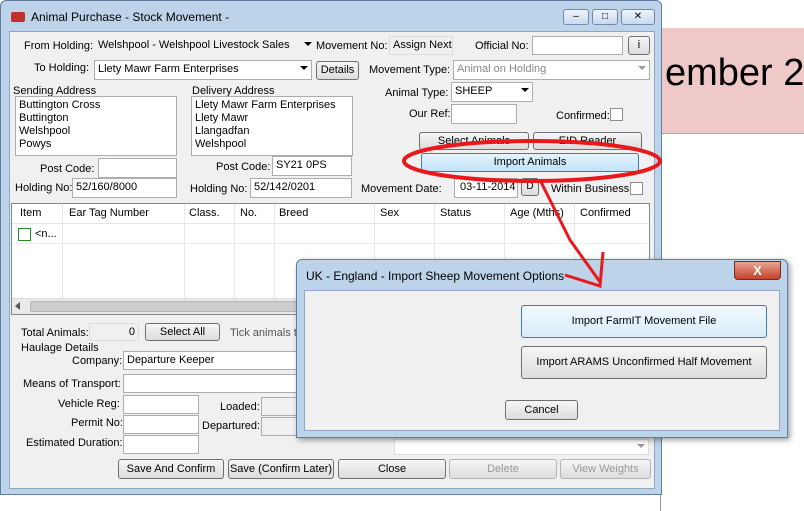 The height and width of the screenshot is (511, 804). What do you see at coordinates (570, 231) in the screenshot?
I see `annotation-arrow` at bounding box center [570, 231].